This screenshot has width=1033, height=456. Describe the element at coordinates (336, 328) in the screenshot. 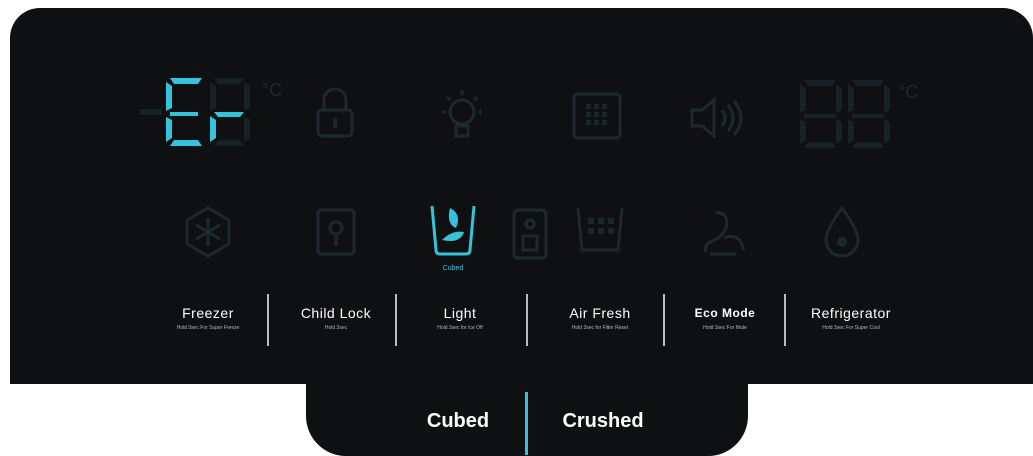

I see `child-lock-button-hint: Hold 3sec` at that location.